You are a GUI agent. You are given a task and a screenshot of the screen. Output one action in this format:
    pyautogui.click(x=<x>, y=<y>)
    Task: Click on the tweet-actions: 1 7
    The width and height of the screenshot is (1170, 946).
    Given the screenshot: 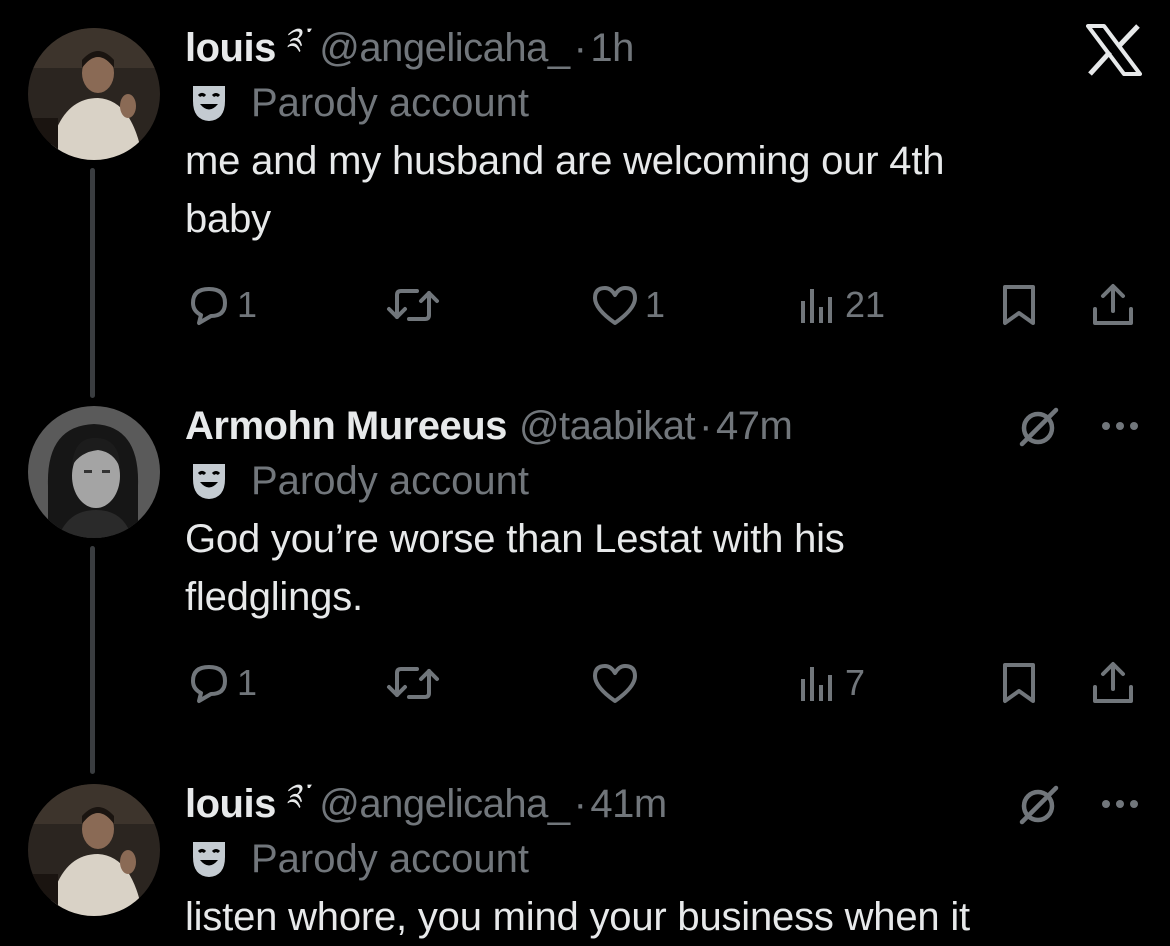 What is the action you would take?
    pyautogui.click(x=665, y=683)
    